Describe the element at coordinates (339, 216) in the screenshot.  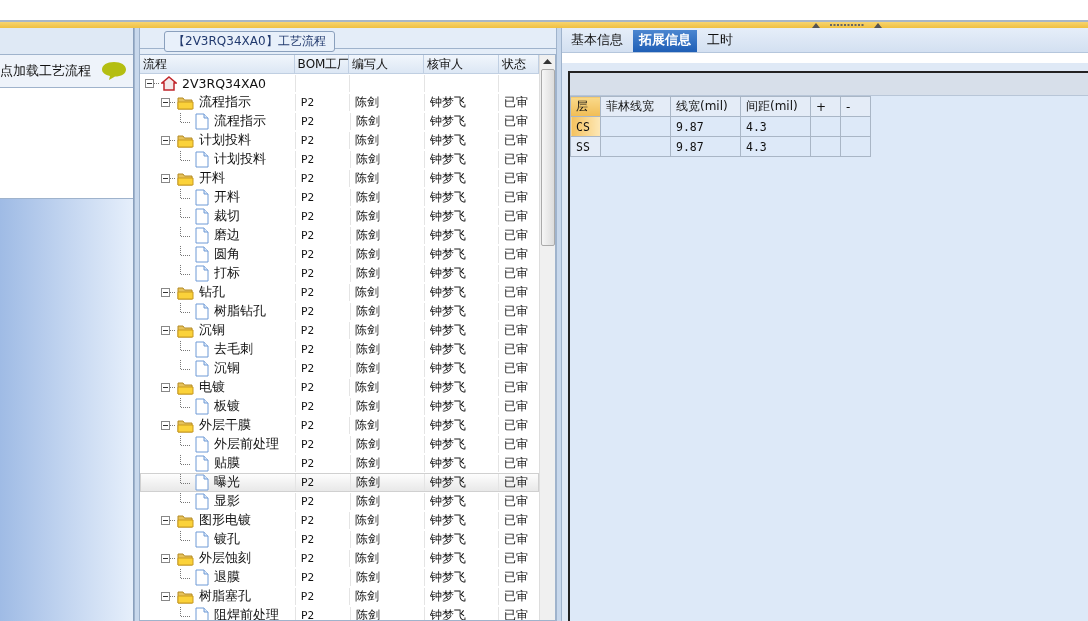
I see `tree-row: 裁切 P2 陈剑 钟梦飞 已审` at that location.